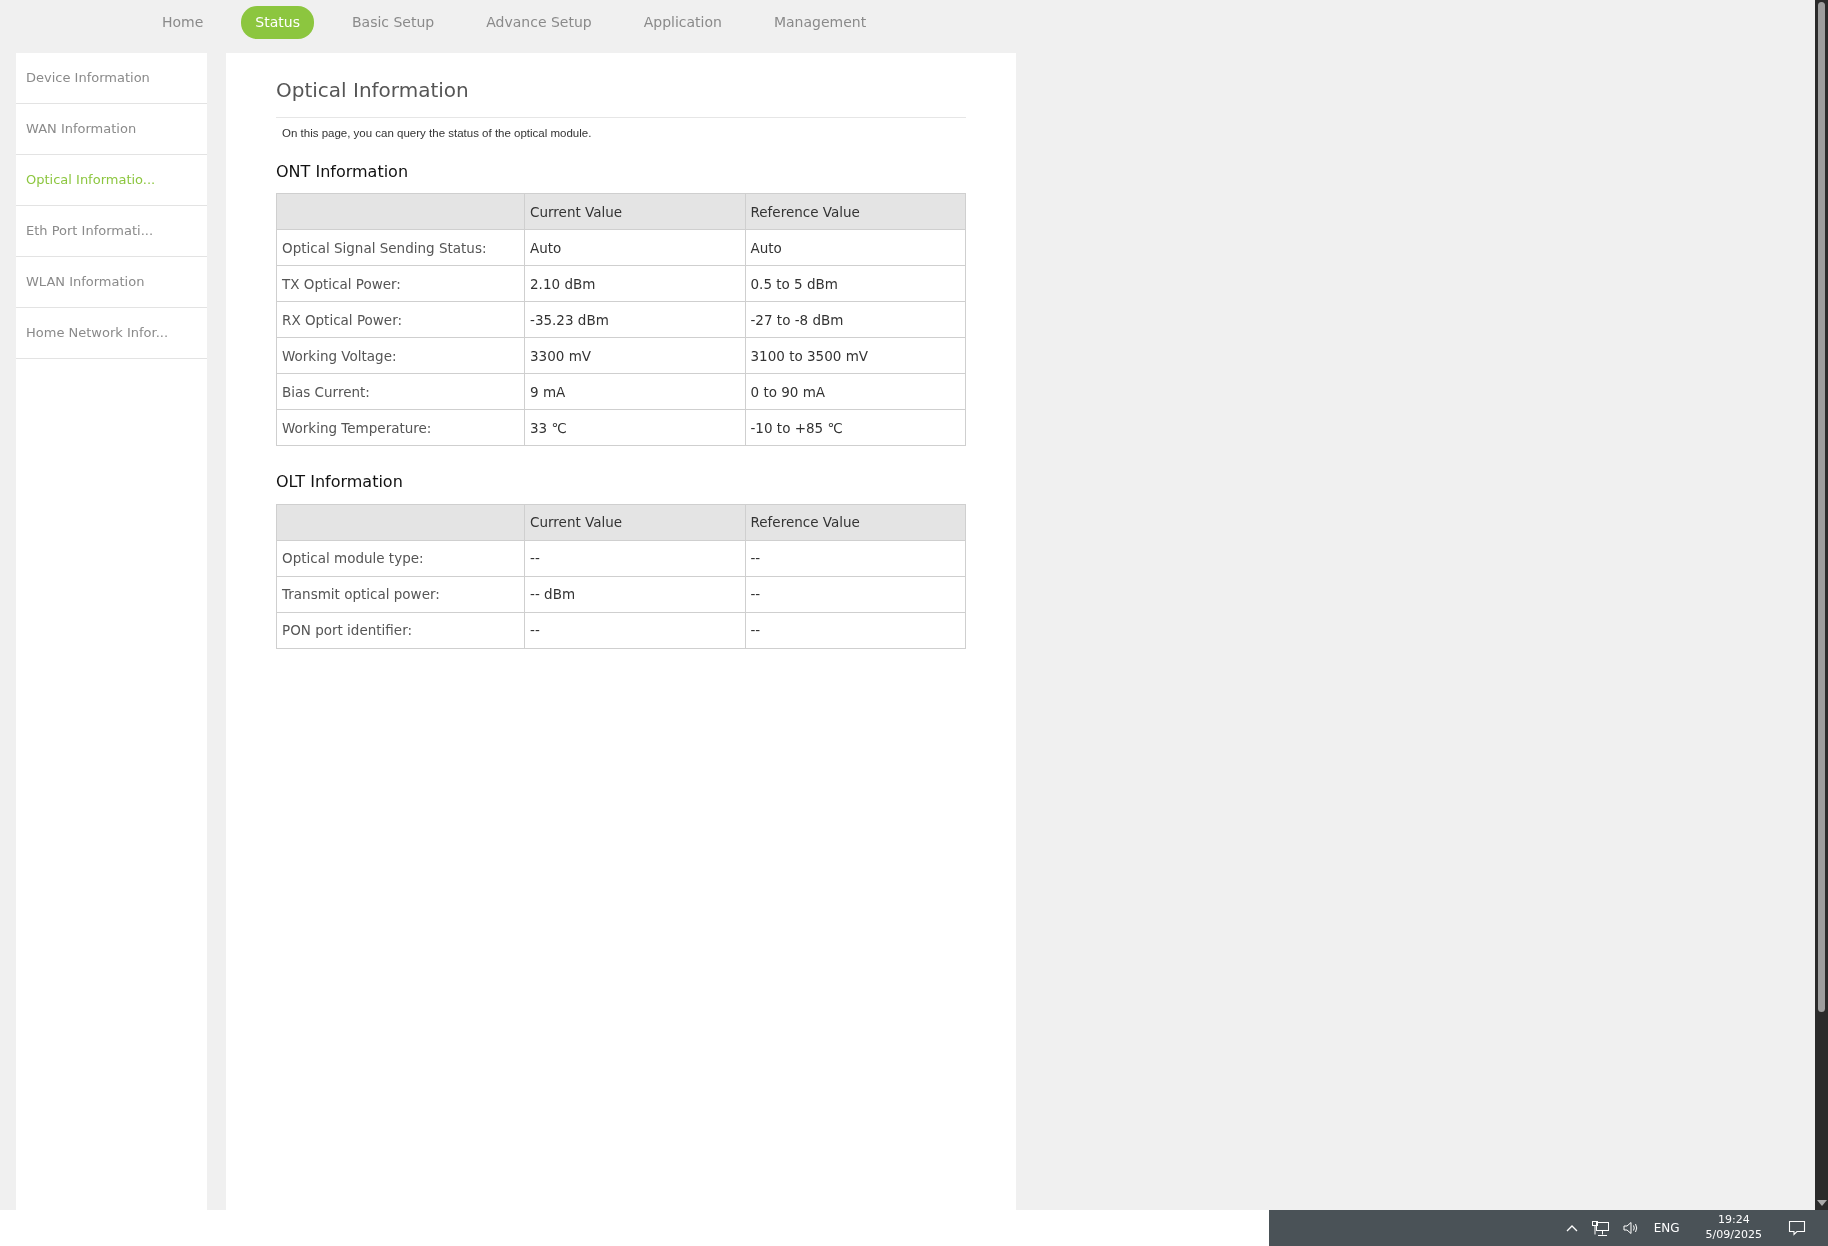  What do you see at coordinates (634, 594) in the screenshot?
I see `table-cell: -- dBm` at bounding box center [634, 594].